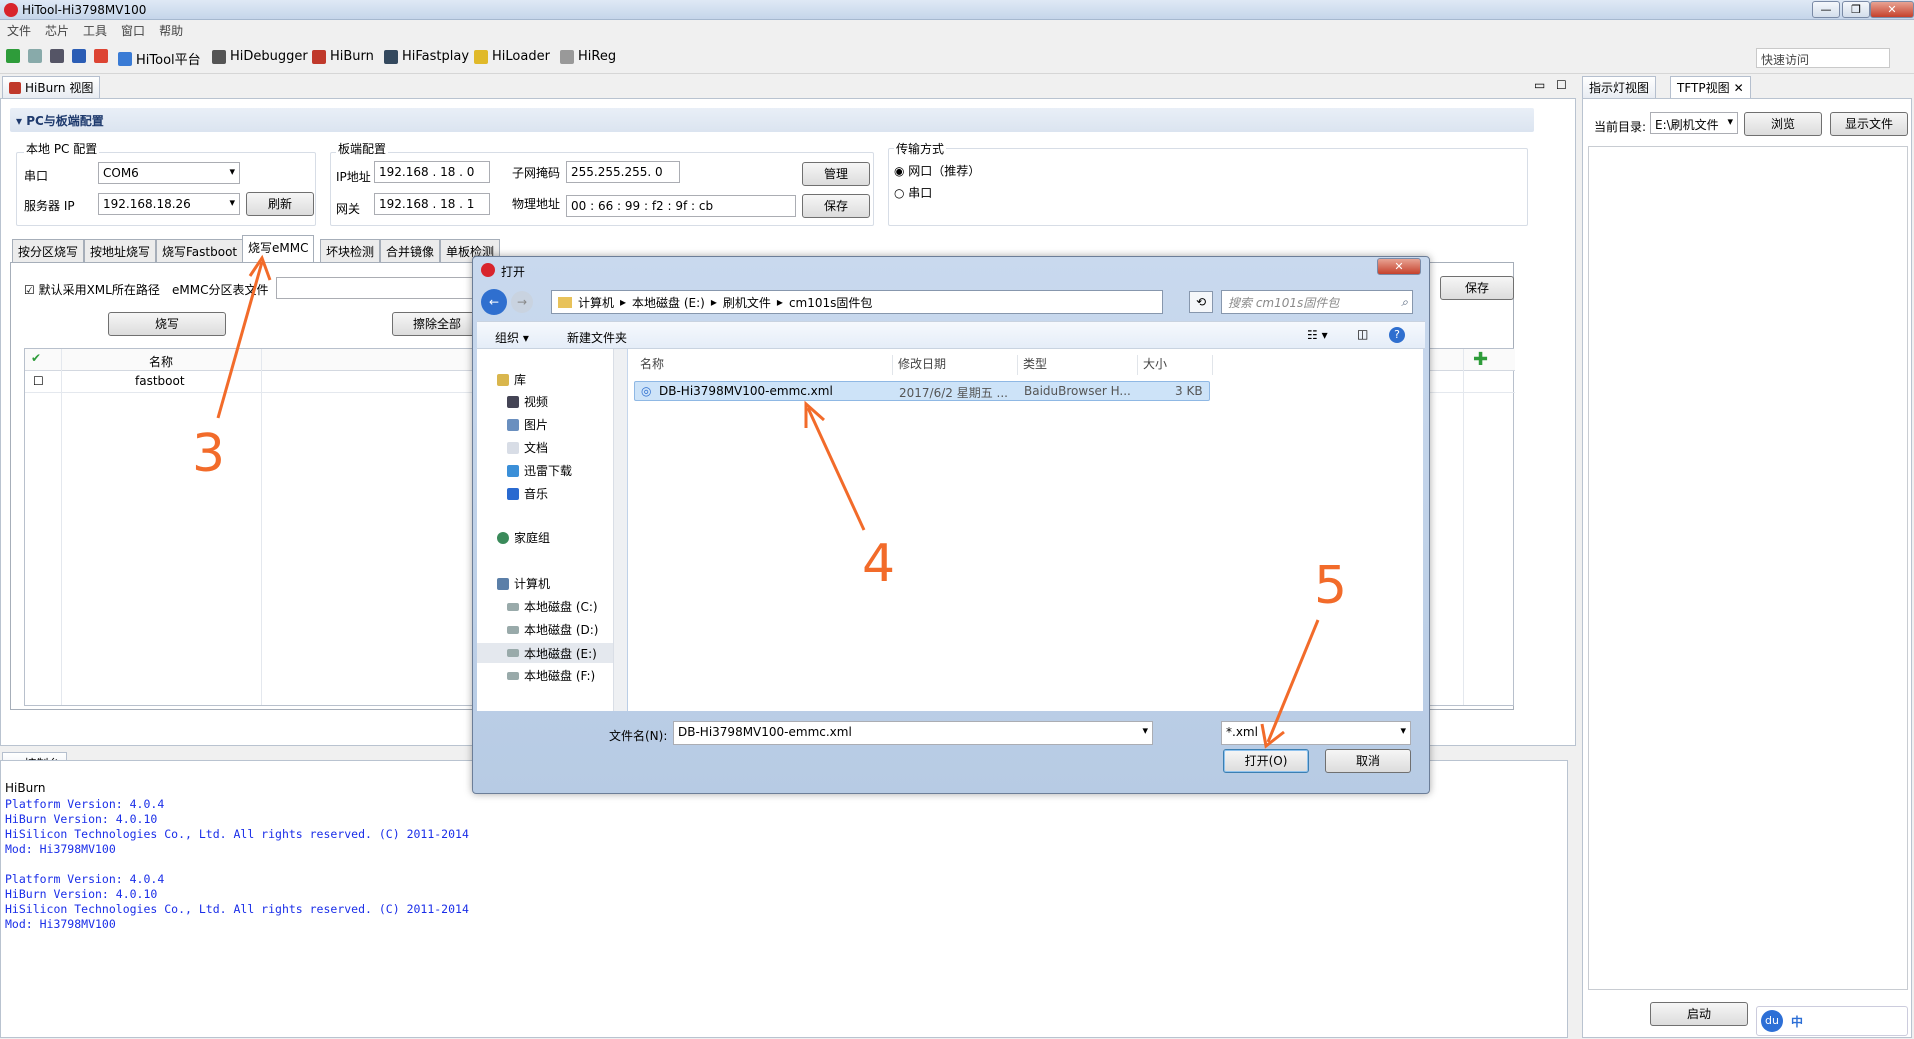  What do you see at coordinates (209, 454) in the screenshot?
I see `annotation-3: 3` at bounding box center [209, 454].